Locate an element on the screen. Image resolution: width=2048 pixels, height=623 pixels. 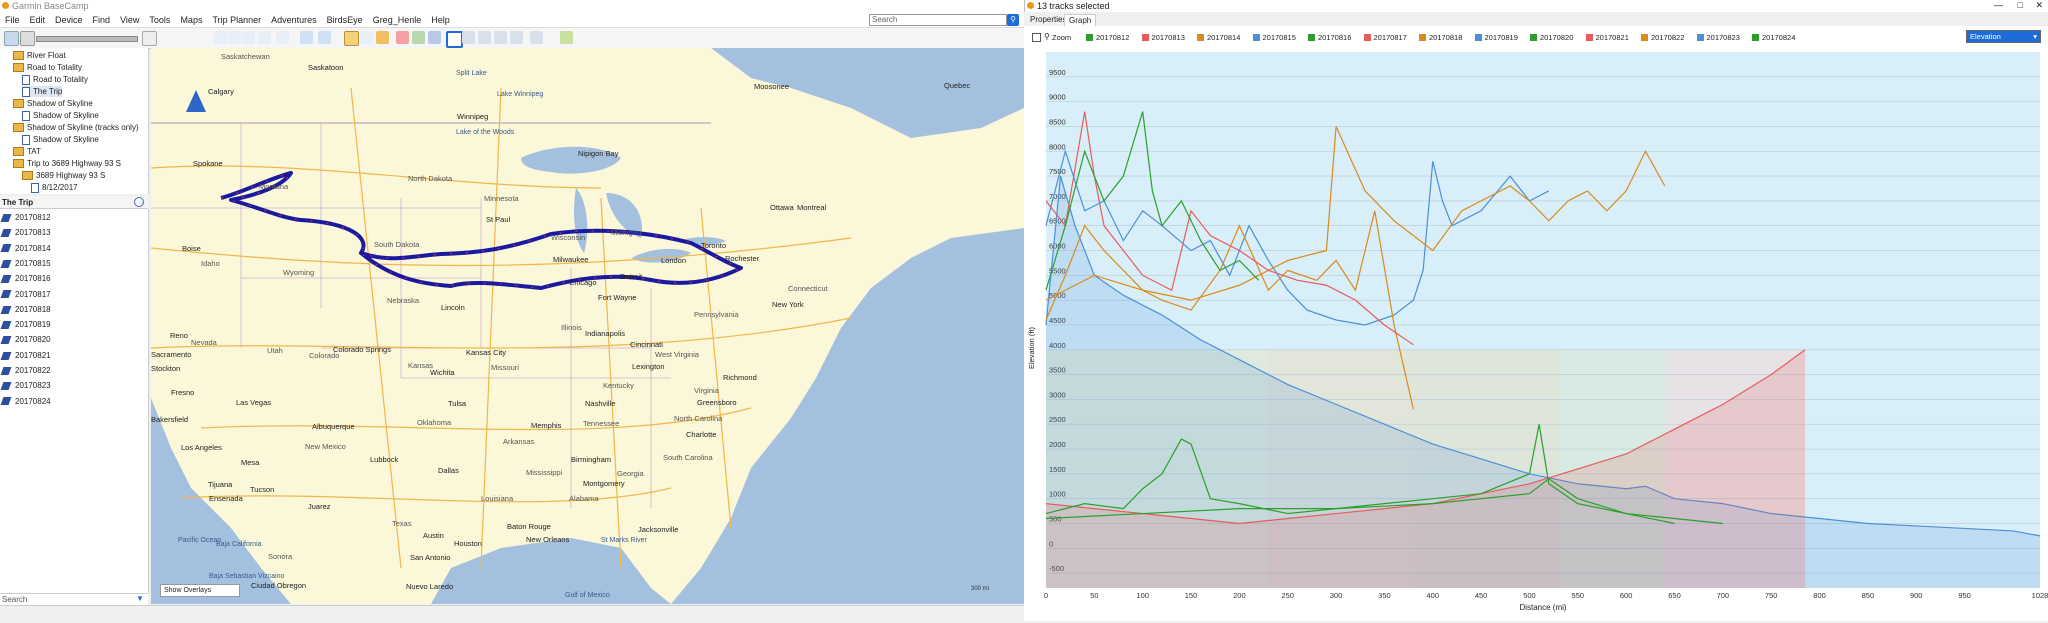
show-overlays-select: Show Overlays is located at coordinates (200, 590).